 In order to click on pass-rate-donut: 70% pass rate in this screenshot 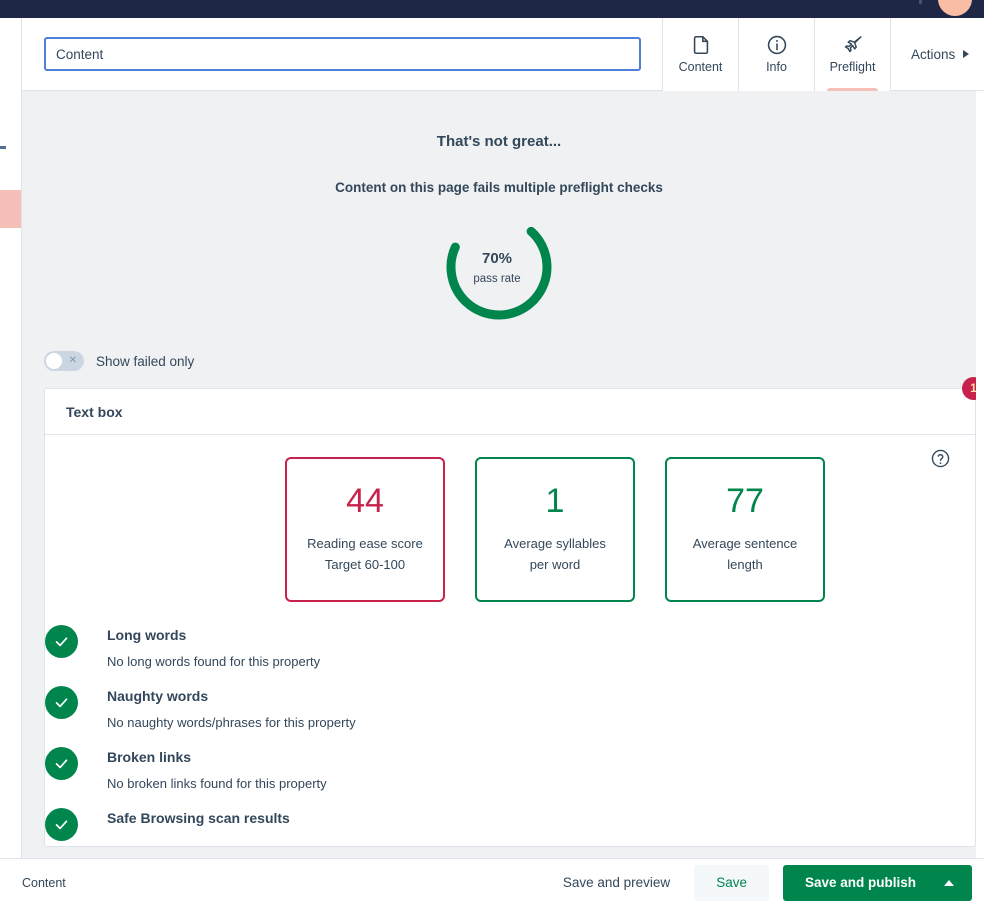, I will do `click(499, 267)`.